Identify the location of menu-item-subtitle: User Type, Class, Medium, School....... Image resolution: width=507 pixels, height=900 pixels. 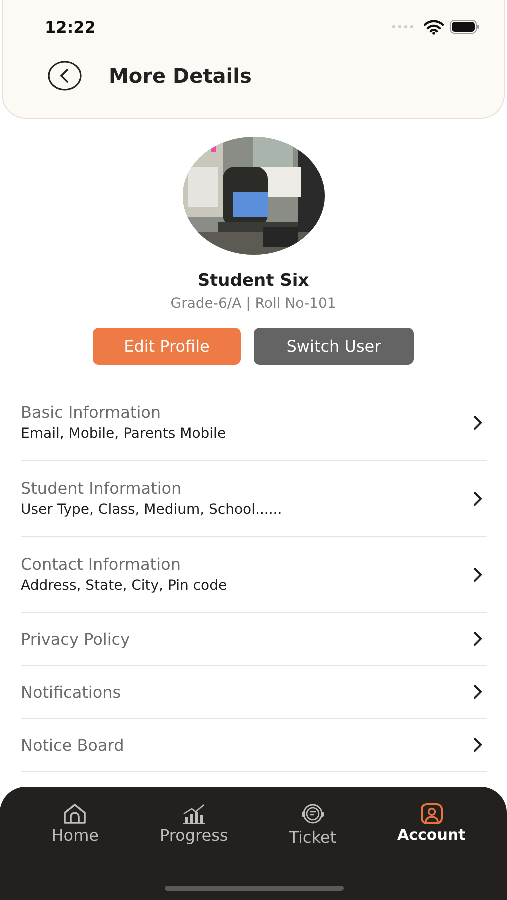
(151, 510).